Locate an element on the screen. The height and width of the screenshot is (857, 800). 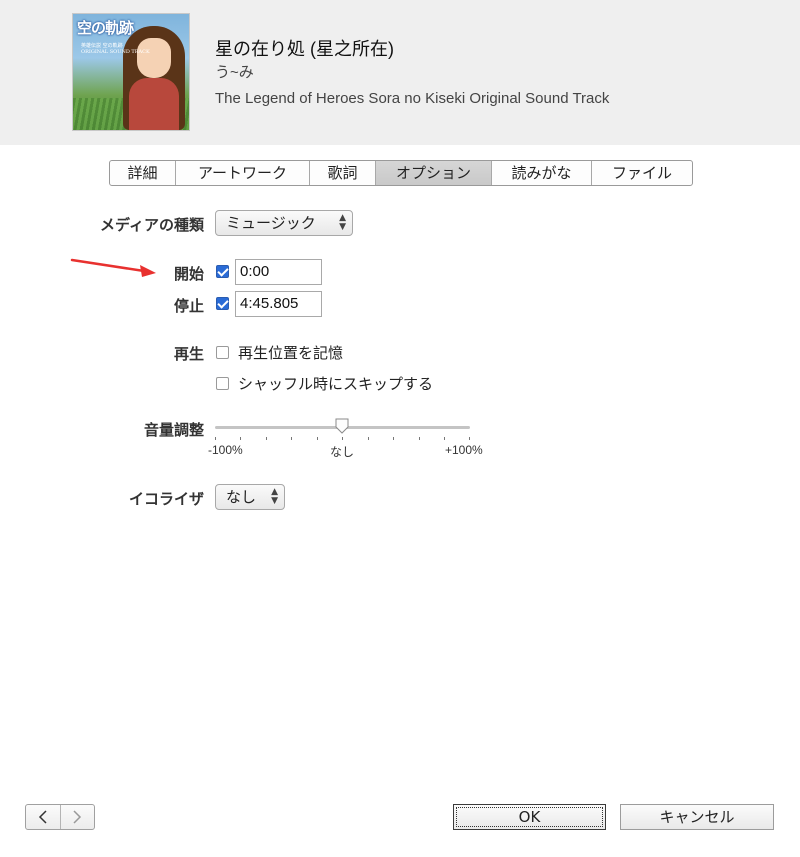
start-checkbox is located at coordinates (222, 271).